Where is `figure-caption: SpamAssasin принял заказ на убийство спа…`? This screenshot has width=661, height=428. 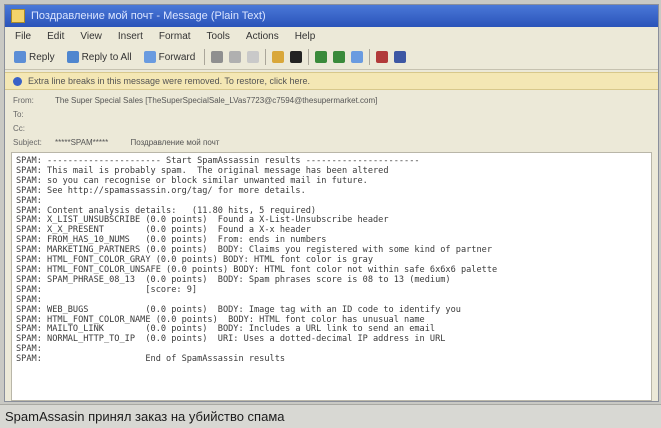 figure-caption: SpamAssasin принял заказ на убийство спа… is located at coordinates (330, 416).